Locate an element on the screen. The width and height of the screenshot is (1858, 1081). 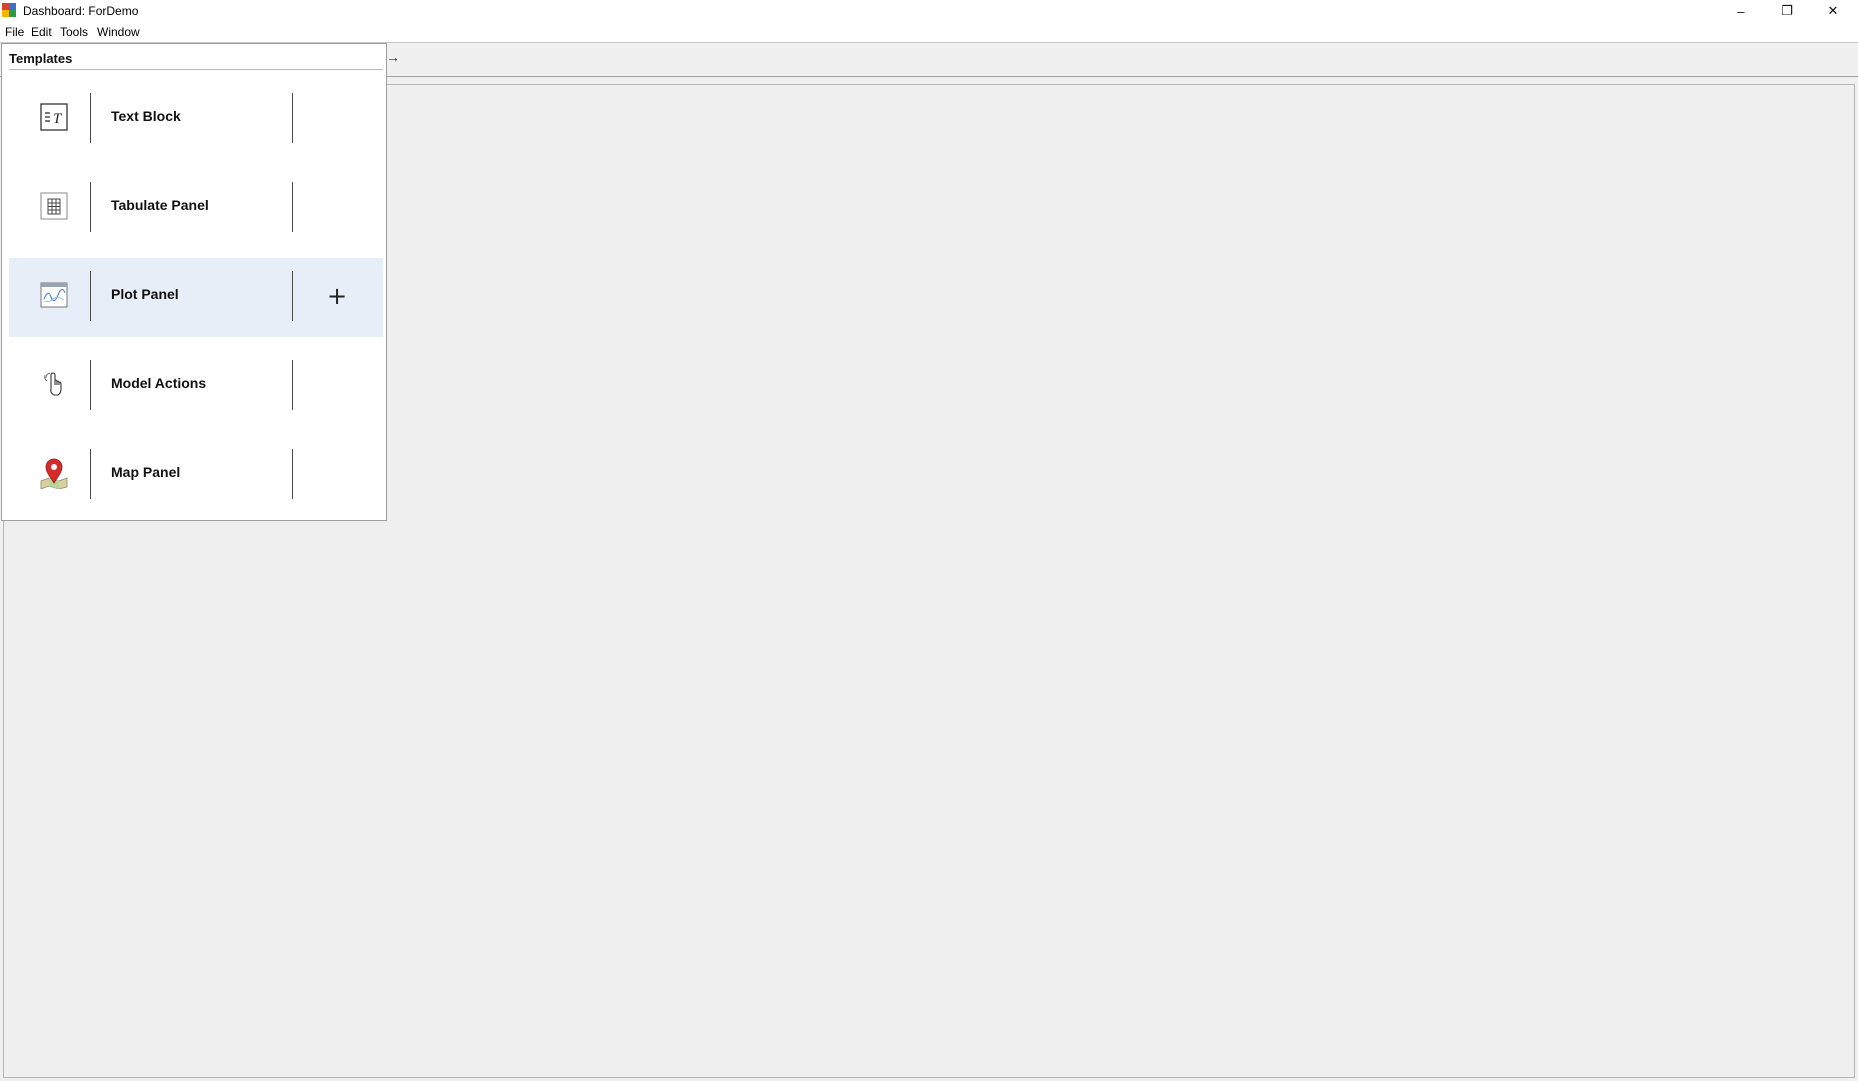
template-plot-panel: Plot Panel + is located at coordinates (196, 297).